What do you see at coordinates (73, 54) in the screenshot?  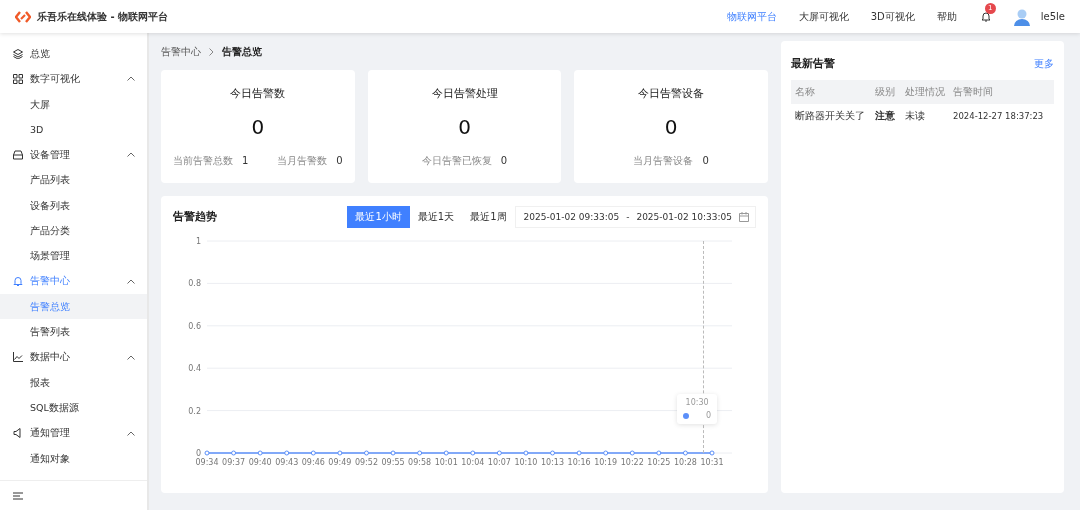 I see `menu-item: 总览` at bounding box center [73, 54].